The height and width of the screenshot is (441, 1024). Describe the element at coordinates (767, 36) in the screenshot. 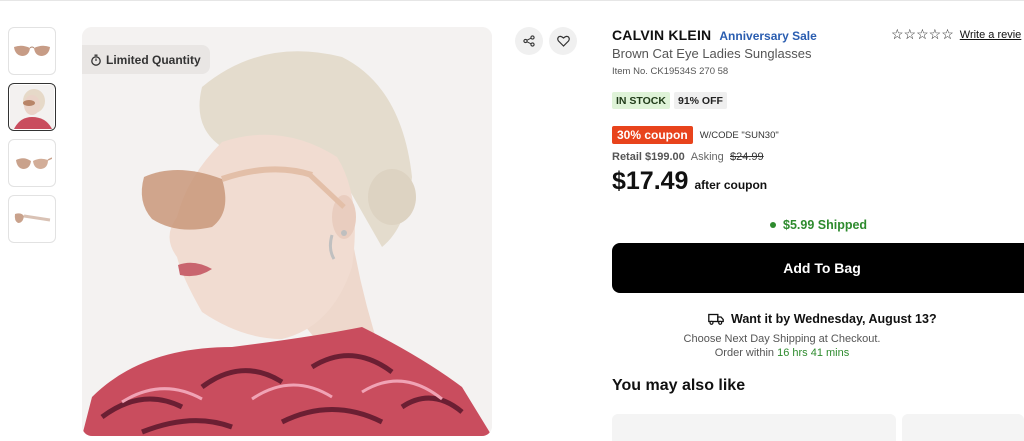

I see `sale-label: Anniversary Sale` at that location.